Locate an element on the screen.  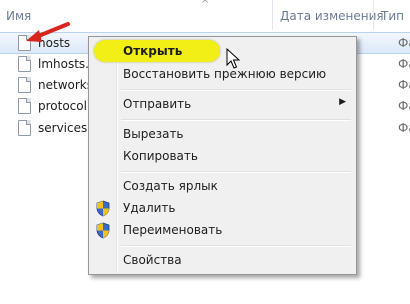
file-name: protocol is located at coordinates (62, 106).